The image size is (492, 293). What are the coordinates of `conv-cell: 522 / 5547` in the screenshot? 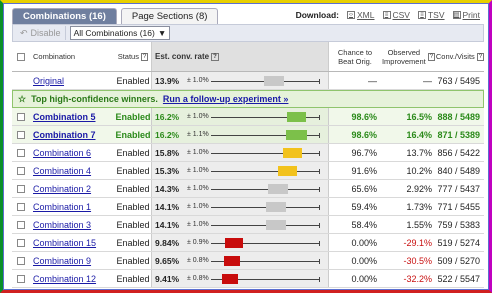 It's located at (458, 278).